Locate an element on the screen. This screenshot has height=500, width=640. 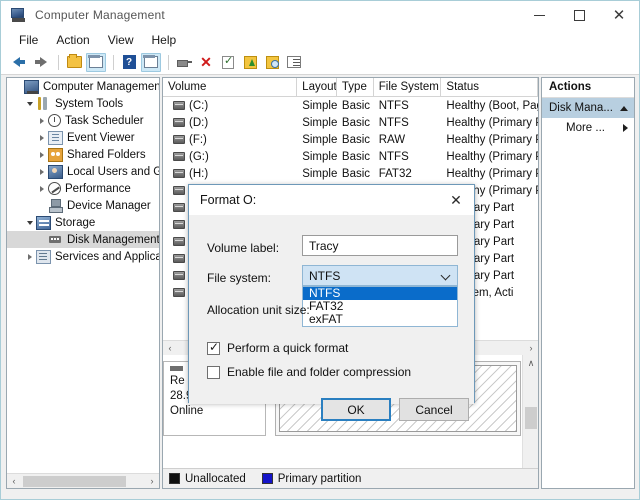
help-icon: ? is located at coordinates (129, 62).